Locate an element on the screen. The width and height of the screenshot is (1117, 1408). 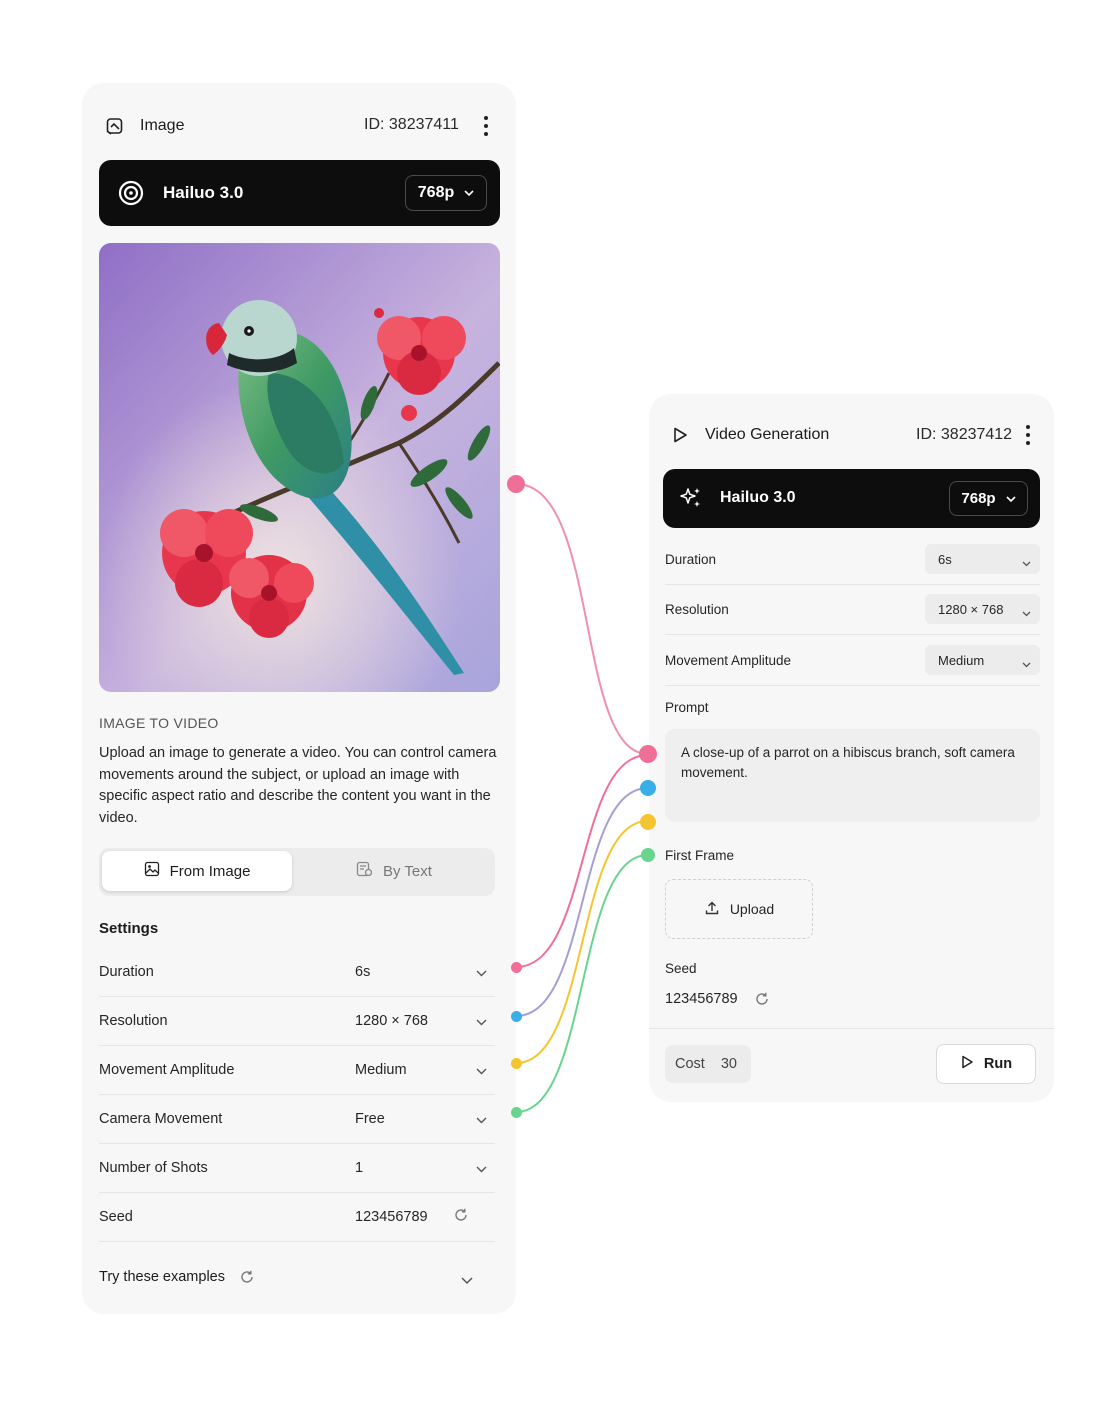
video-node-title: Video Generation is located at coordinates (767, 434).